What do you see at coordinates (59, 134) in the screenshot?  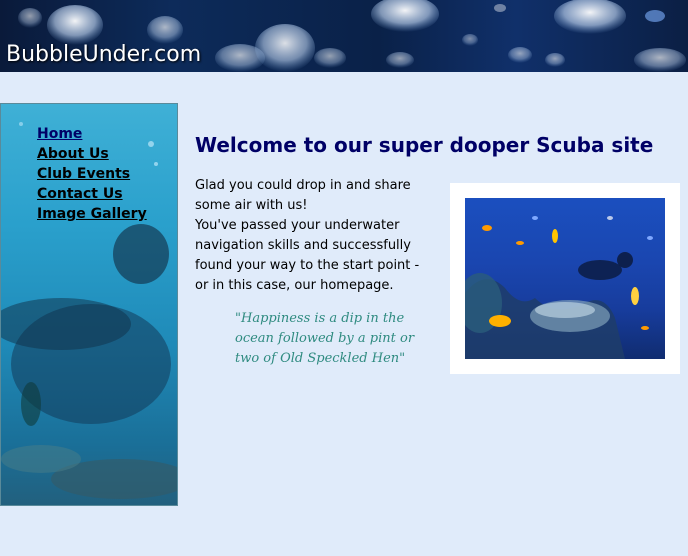 I see `nav-link-home: Home` at bounding box center [59, 134].